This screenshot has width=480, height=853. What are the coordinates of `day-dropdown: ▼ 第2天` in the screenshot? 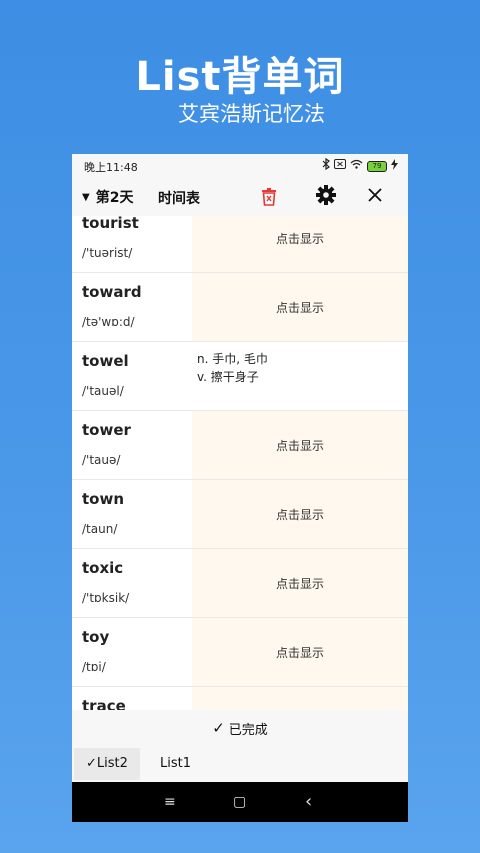 It's located at (107, 197).